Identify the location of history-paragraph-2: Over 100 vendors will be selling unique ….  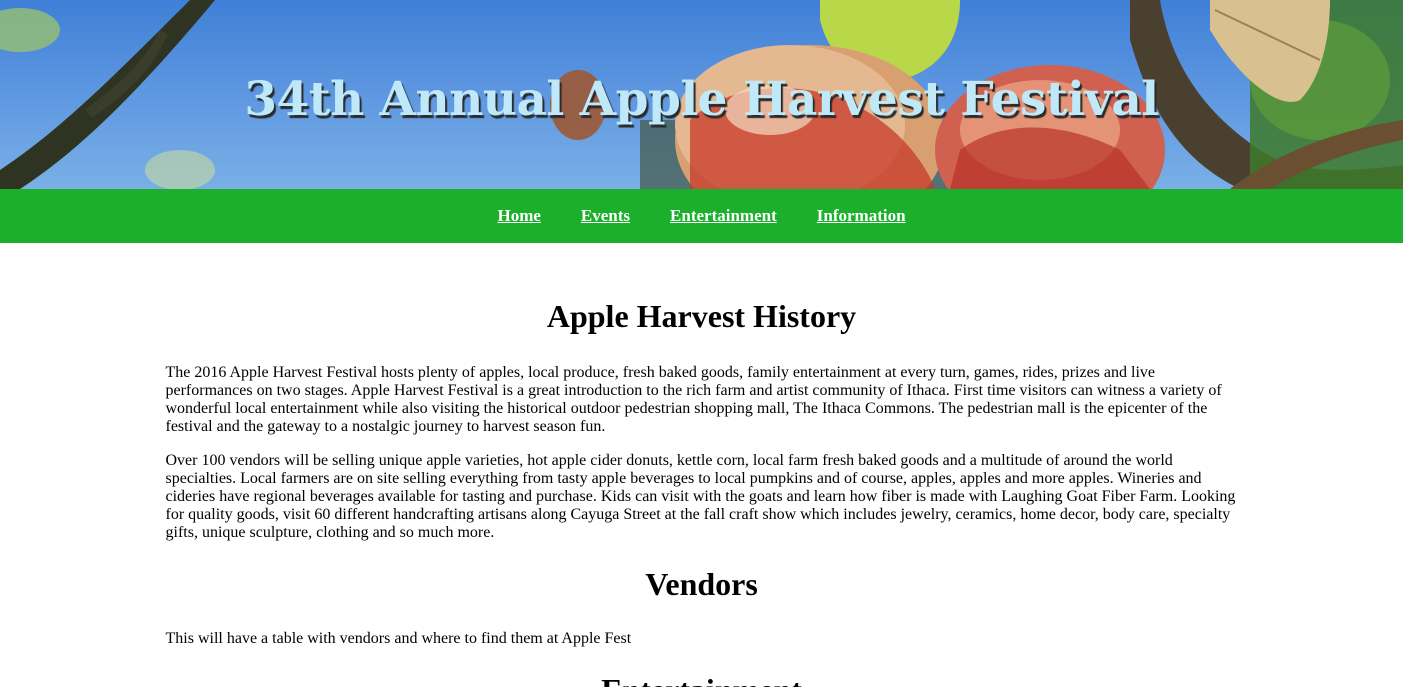
(700, 496).